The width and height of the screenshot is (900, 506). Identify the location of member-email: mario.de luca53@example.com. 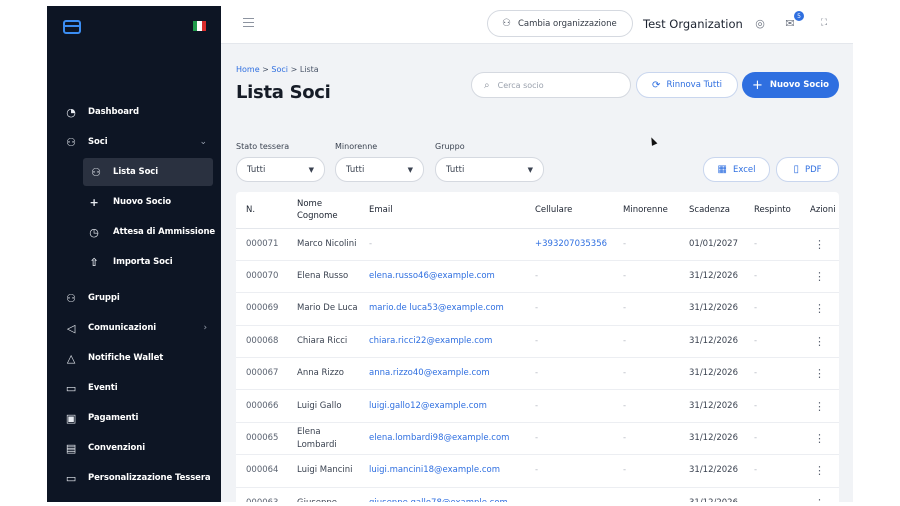
(442, 309).